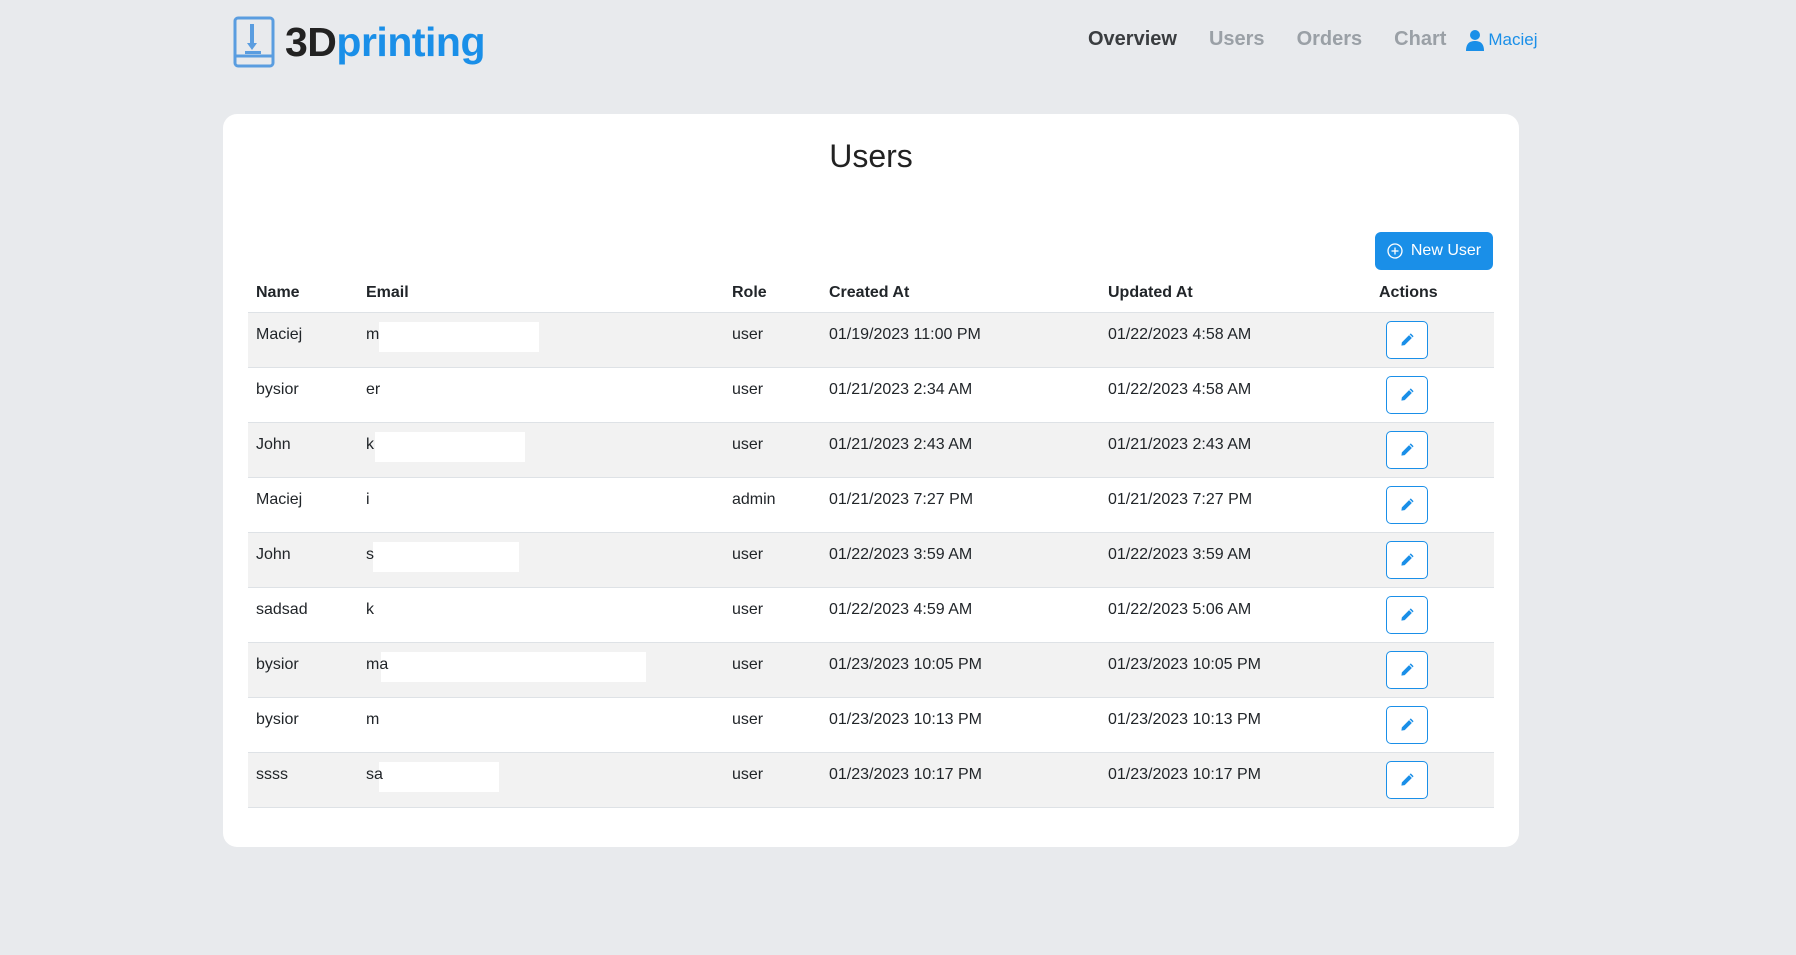 The image size is (1796, 955). Describe the element at coordinates (303, 560) in the screenshot. I see `cell-name: John` at that location.